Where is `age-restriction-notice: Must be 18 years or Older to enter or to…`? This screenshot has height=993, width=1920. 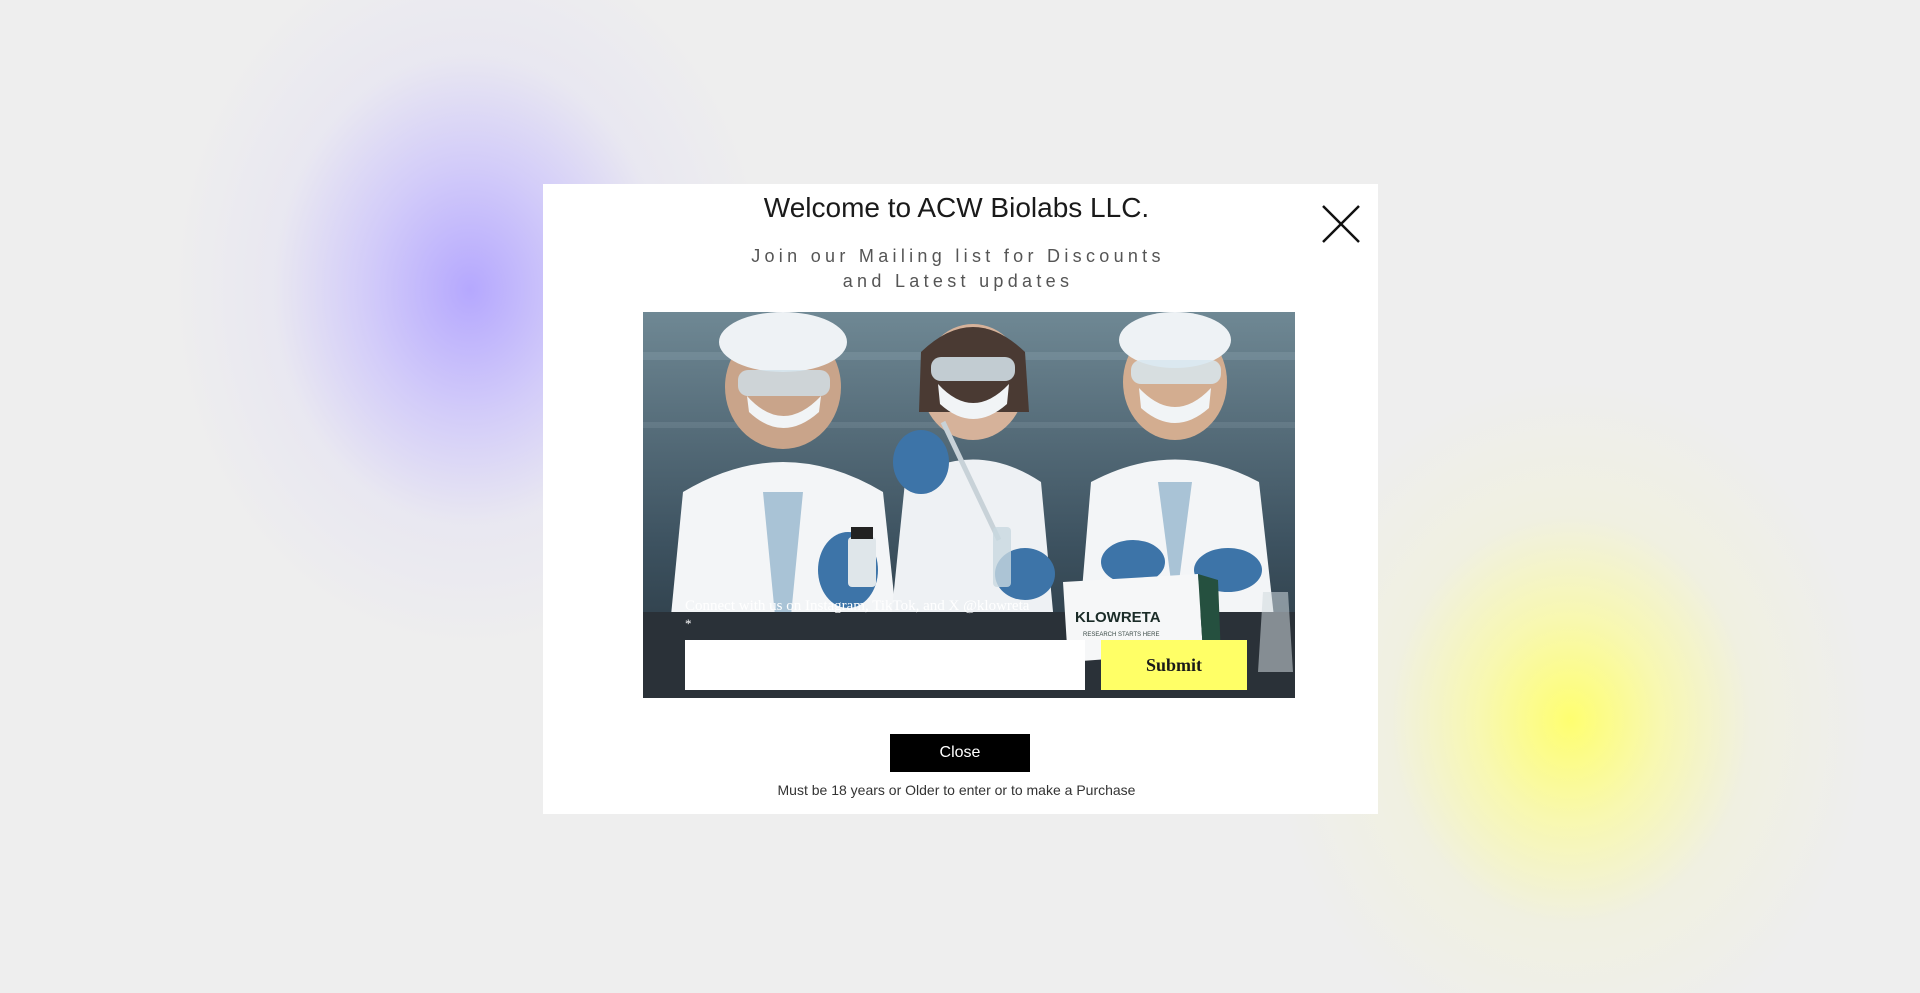 age-restriction-notice: Must be 18 years or Older to enter or to… is located at coordinates (956, 790).